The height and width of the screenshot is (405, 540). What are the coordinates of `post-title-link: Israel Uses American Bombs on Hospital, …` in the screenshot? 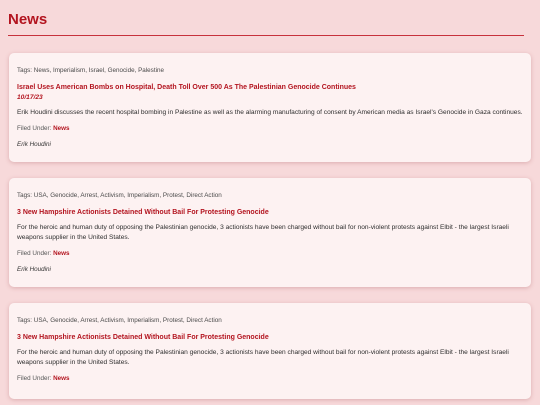 It's located at (270, 88).